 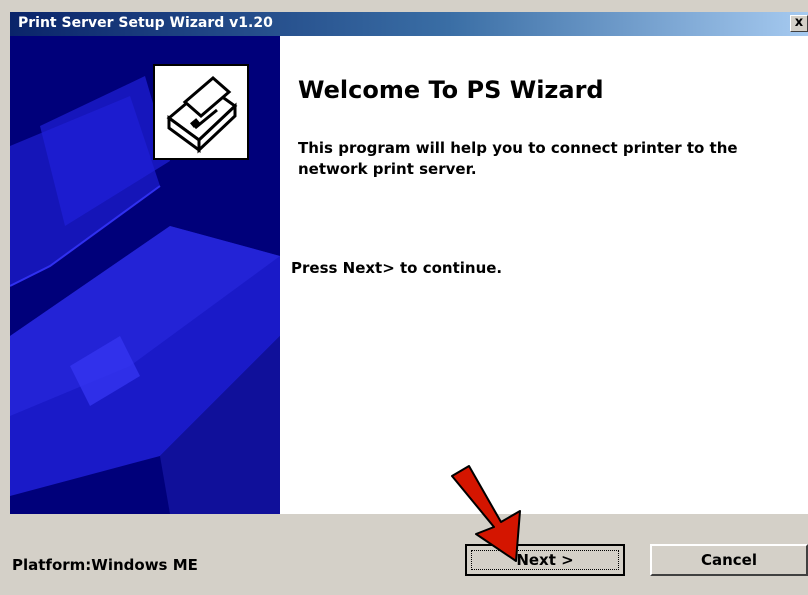 I want to click on cancel-button: Cancel, so click(x=729, y=560).